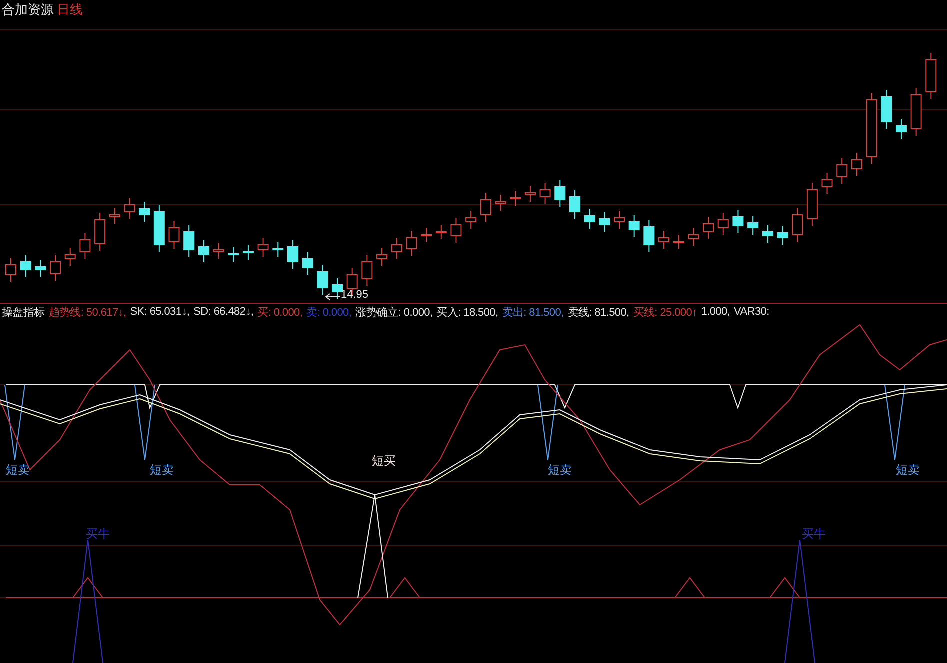 This screenshot has width=947, height=663. What do you see at coordinates (23, 313) in the screenshot?
I see `indicator-name: 操盘指标` at bounding box center [23, 313].